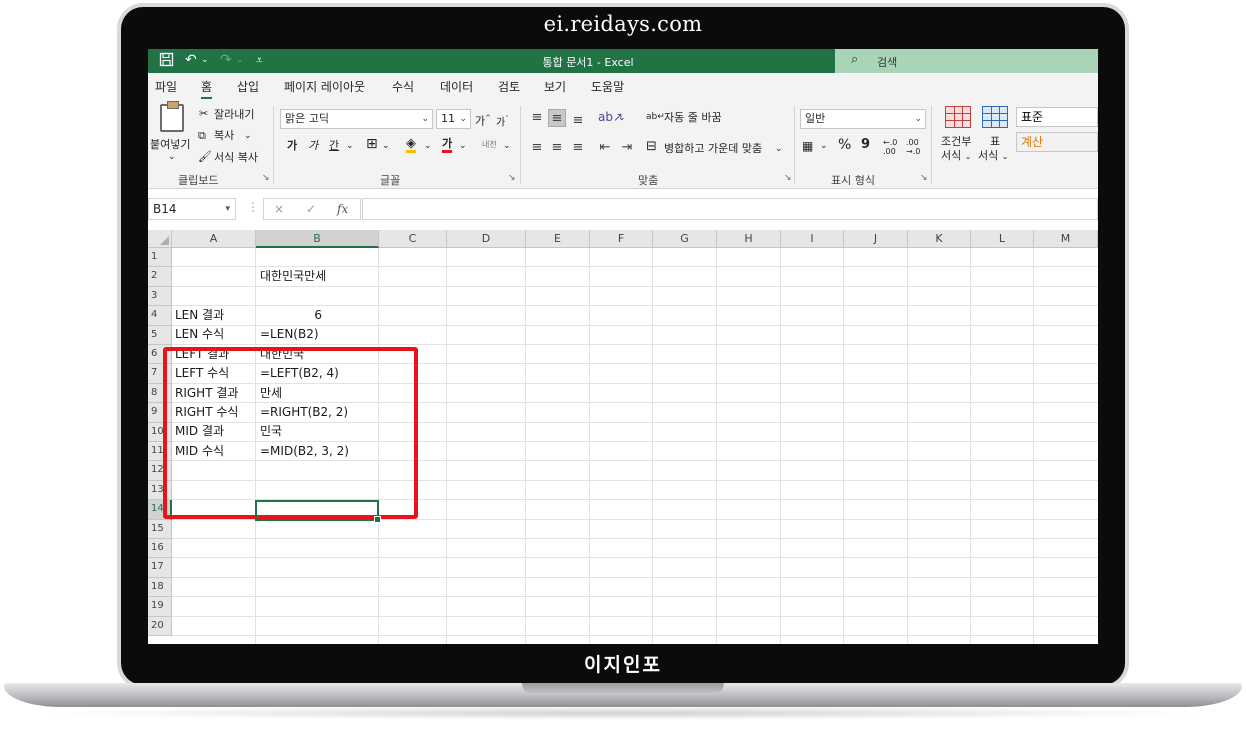 Image resolution: width=1246 pixels, height=730 pixels. What do you see at coordinates (403, 87) in the screenshot?
I see `tab-formulas: 수식` at bounding box center [403, 87].